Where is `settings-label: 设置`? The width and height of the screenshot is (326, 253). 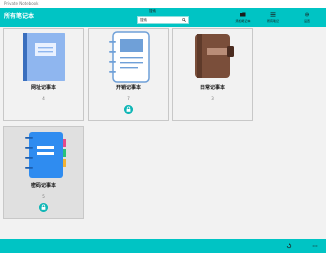 settings-label: 设置 is located at coordinates (306, 21).